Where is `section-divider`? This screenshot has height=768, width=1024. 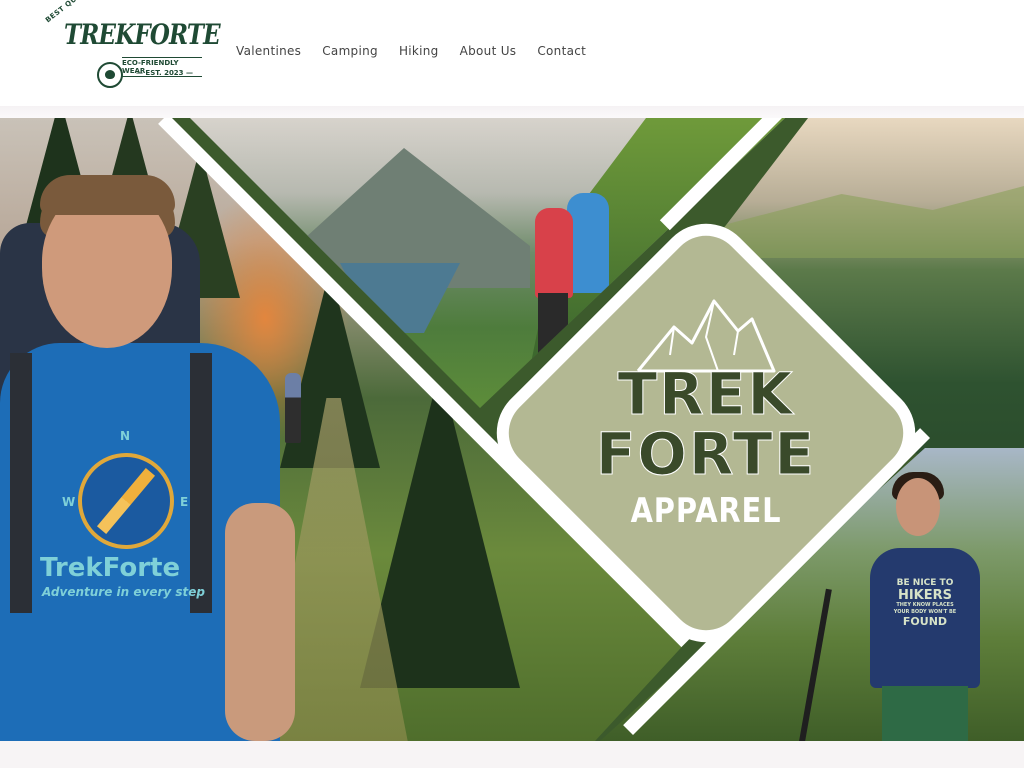
section-divider is located at coordinates (512, 754).